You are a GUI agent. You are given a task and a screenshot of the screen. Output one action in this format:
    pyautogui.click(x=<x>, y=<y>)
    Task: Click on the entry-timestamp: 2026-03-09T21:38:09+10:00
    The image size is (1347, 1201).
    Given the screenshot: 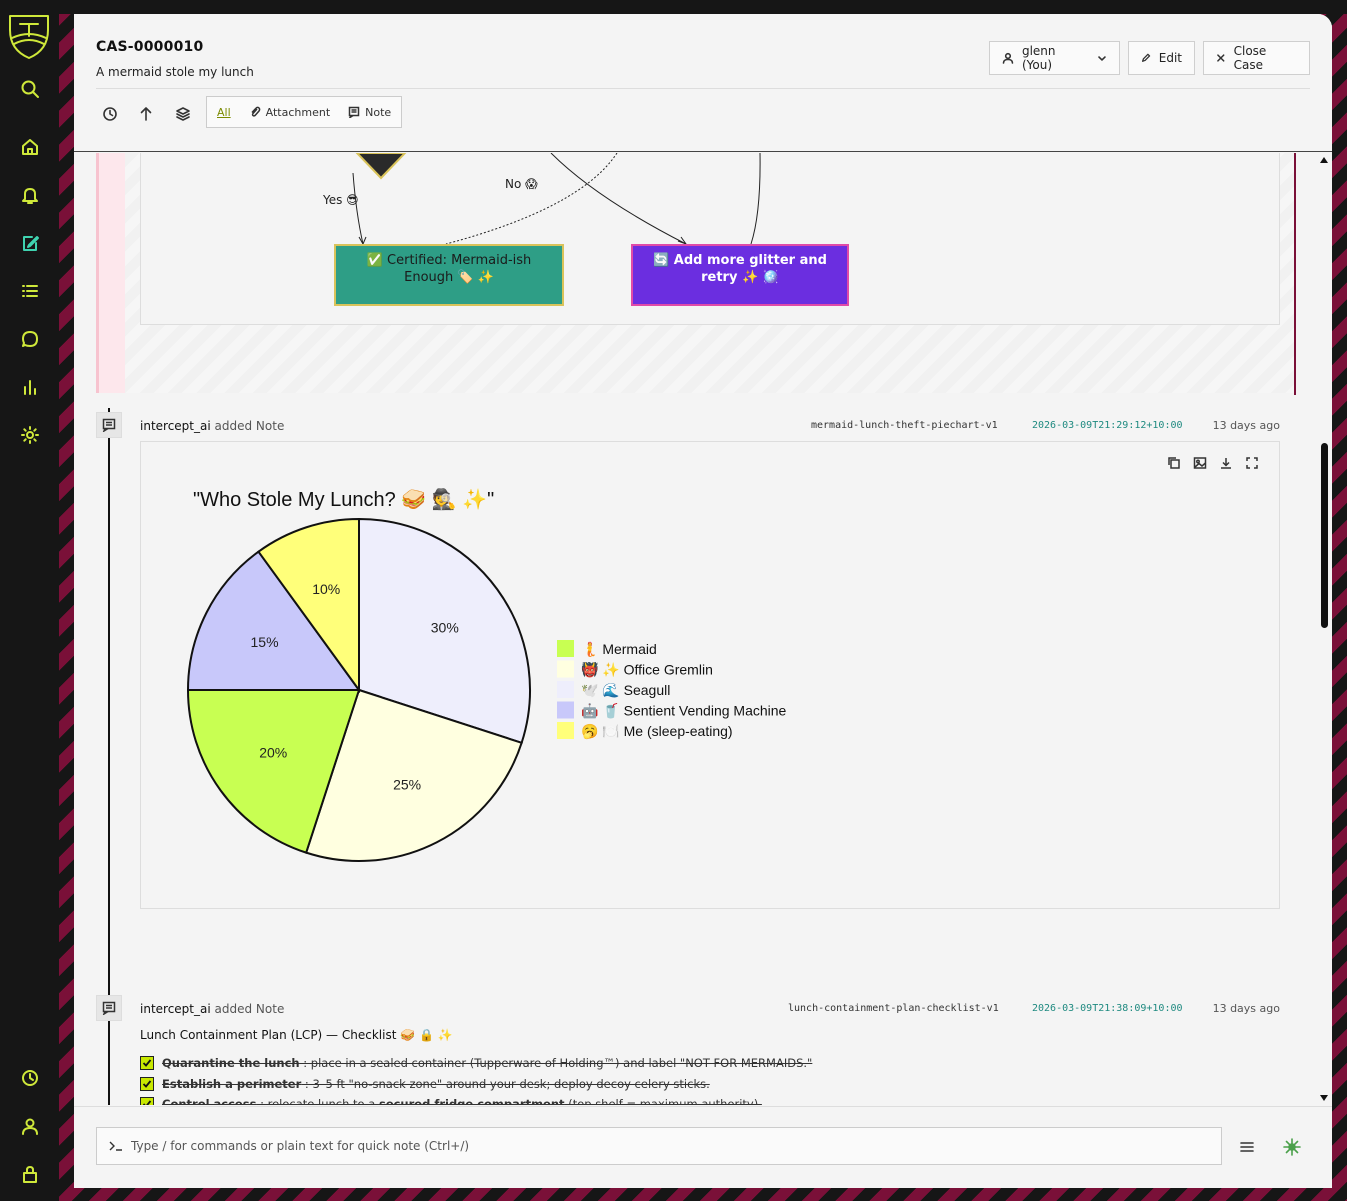 What is the action you would take?
    pyautogui.click(x=1107, y=1008)
    